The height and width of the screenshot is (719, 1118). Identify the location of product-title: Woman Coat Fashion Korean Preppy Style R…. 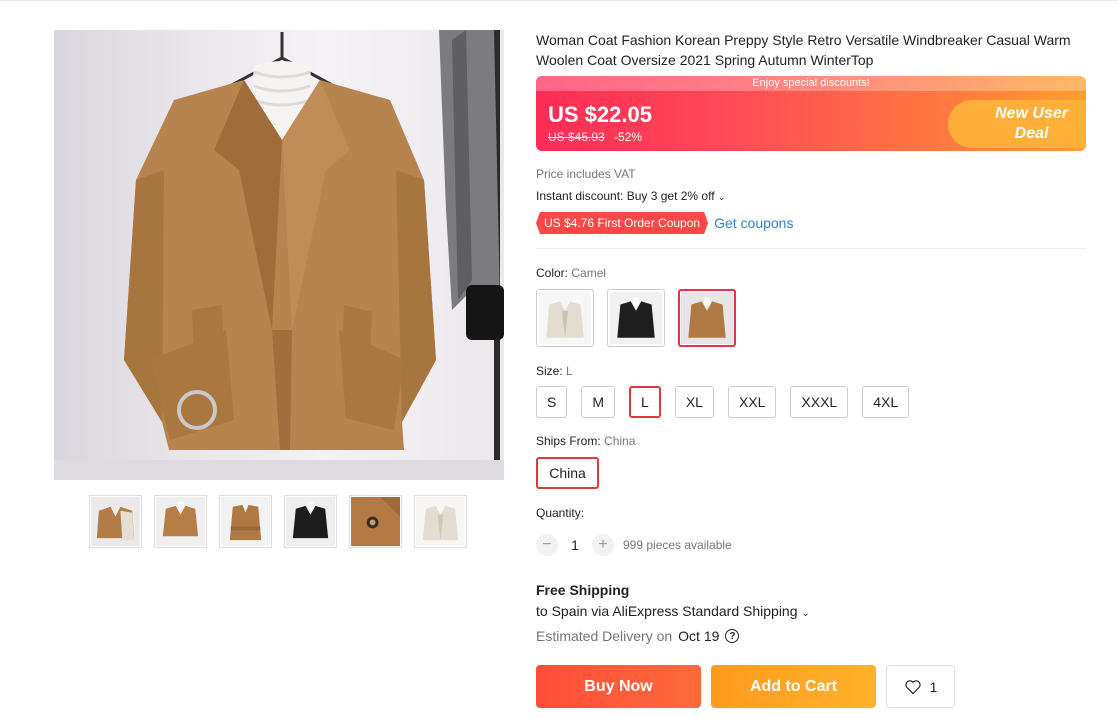
(803, 50).